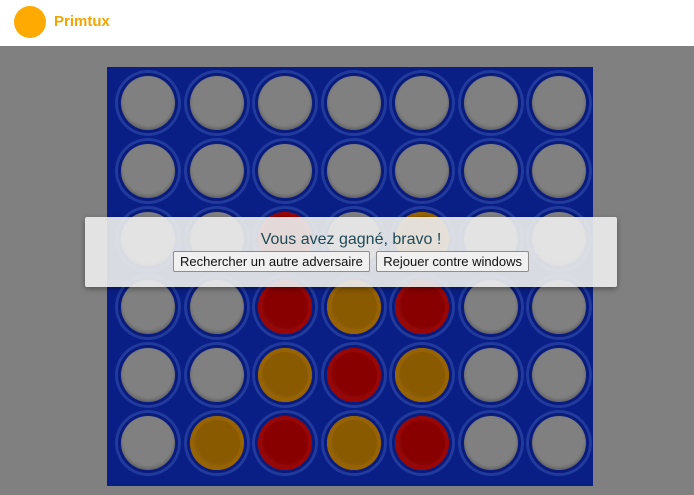  I want to click on board-cell-r6-c2, so click(216, 443).